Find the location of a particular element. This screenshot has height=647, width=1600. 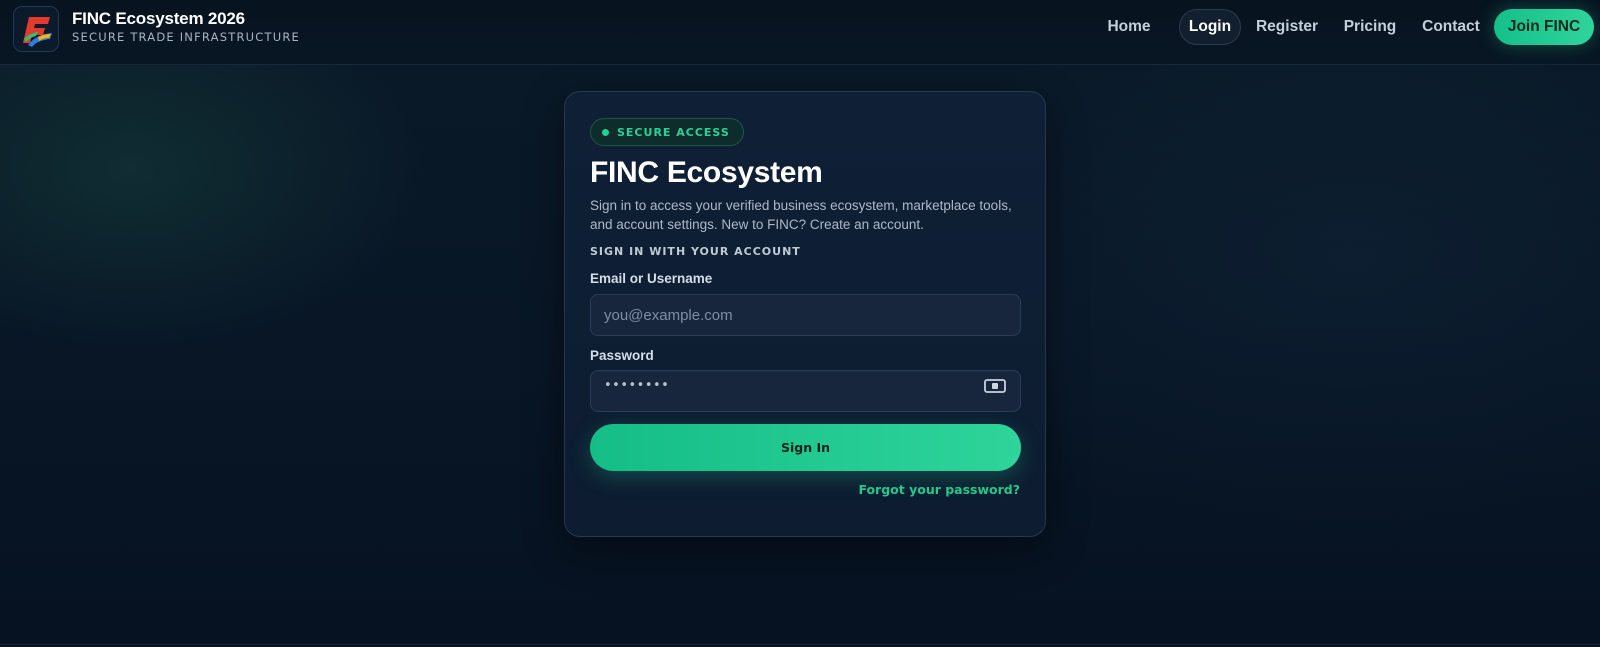

brand-subtitle: SECURE TRADE INFRASTRUCTURE is located at coordinates (186, 37).